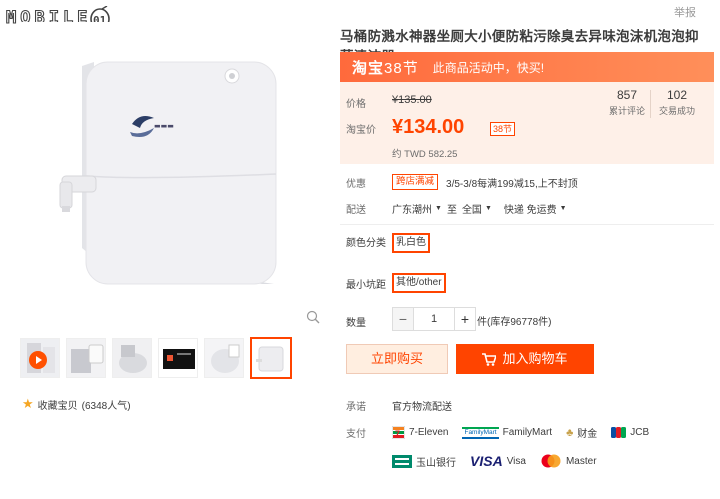  Describe the element at coordinates (630, 432) in the screenshot. I see `payment-jcb: JCB` at that location.